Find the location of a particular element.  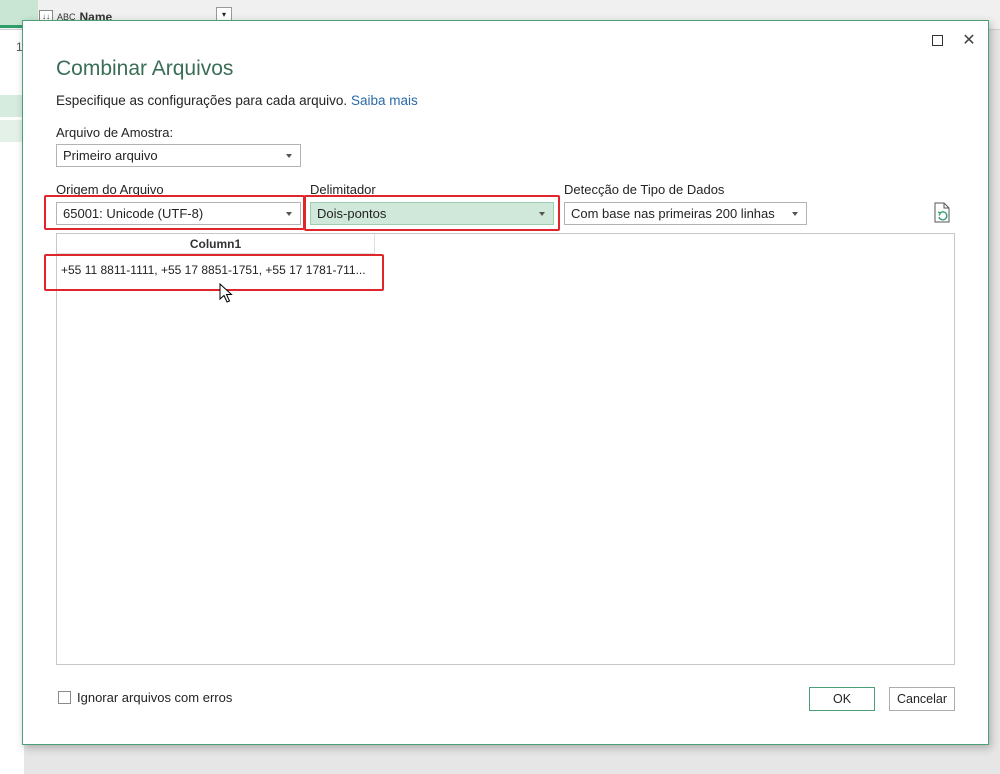

ok-button: OK is located at coordinates (842, 699).